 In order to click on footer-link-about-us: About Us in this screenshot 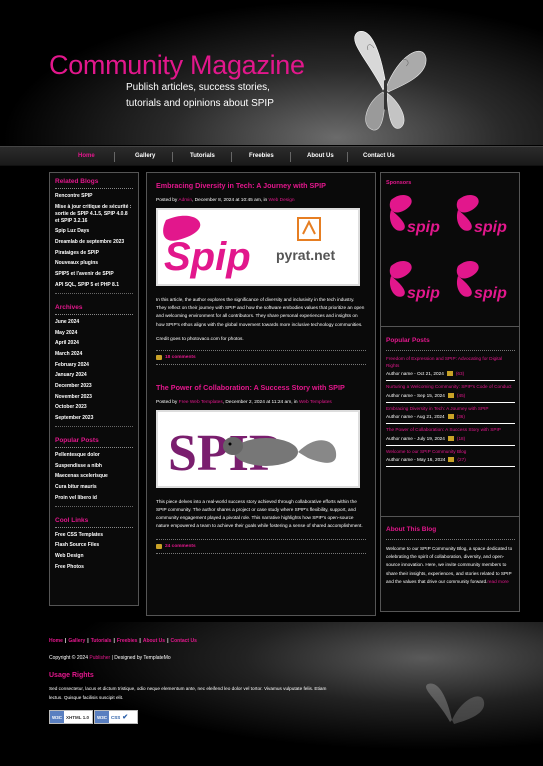, I will do `click(154, 641)`.